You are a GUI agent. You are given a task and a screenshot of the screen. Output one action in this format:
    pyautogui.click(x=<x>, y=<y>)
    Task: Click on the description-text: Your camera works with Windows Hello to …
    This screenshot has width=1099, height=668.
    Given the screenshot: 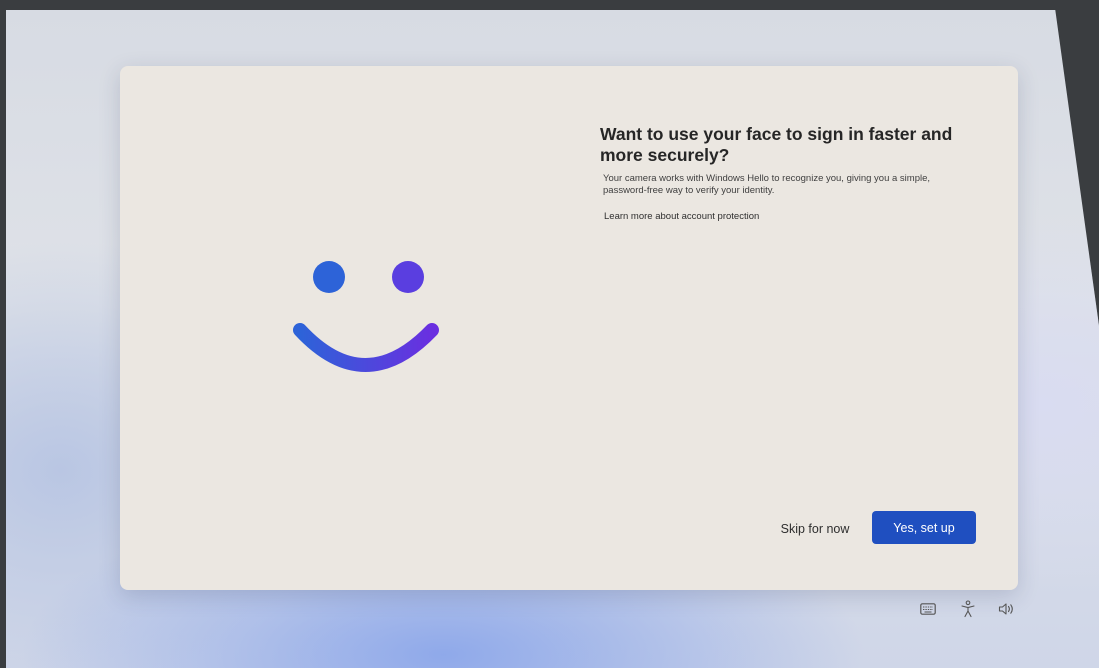 What is the action you would take?
    pyautogui.click(x=767, y=184)
    